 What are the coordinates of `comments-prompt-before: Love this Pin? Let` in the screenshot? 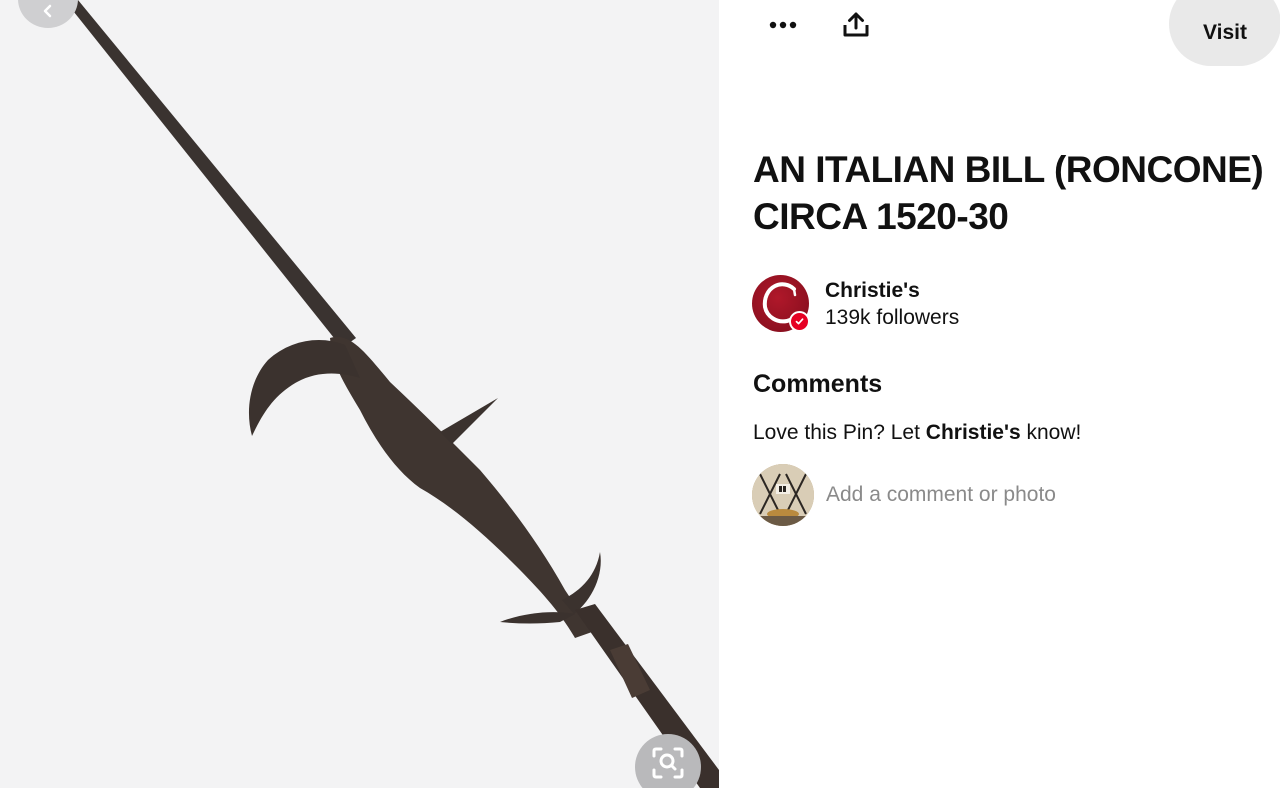 It's located at (839, 432).